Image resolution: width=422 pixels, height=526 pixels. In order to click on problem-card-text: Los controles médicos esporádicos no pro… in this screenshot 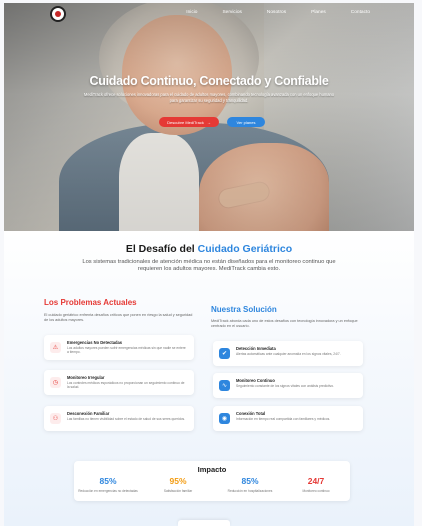, I will do `click(126, 385)`.